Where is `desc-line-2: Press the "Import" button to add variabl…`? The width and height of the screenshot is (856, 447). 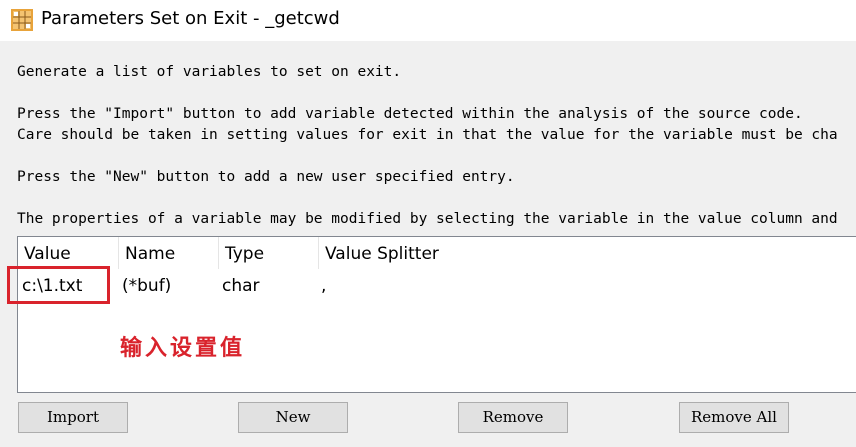
desc-line-2: Press the "Import" button to add variabl… is located at coordinates (410, 114).